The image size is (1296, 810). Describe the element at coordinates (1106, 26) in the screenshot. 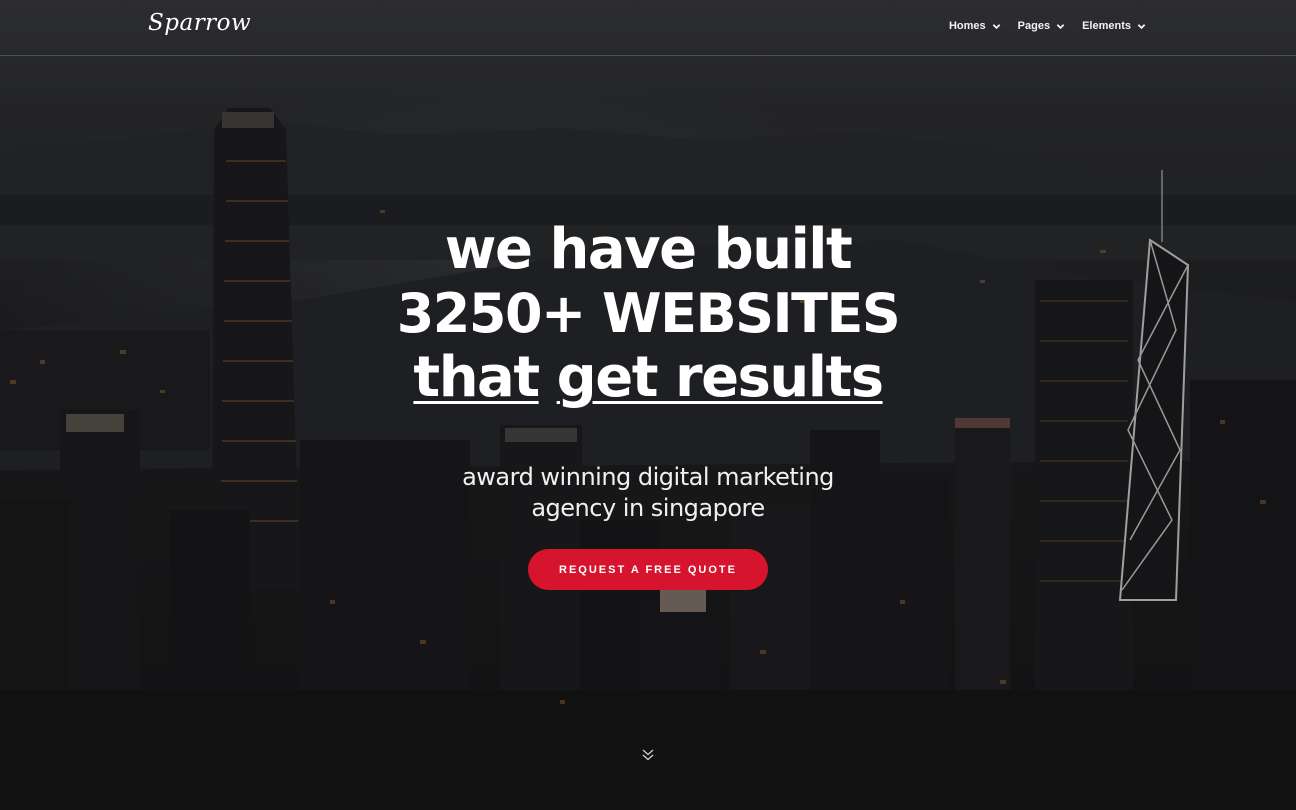

I see `nav-item-label: Elements` at that location.